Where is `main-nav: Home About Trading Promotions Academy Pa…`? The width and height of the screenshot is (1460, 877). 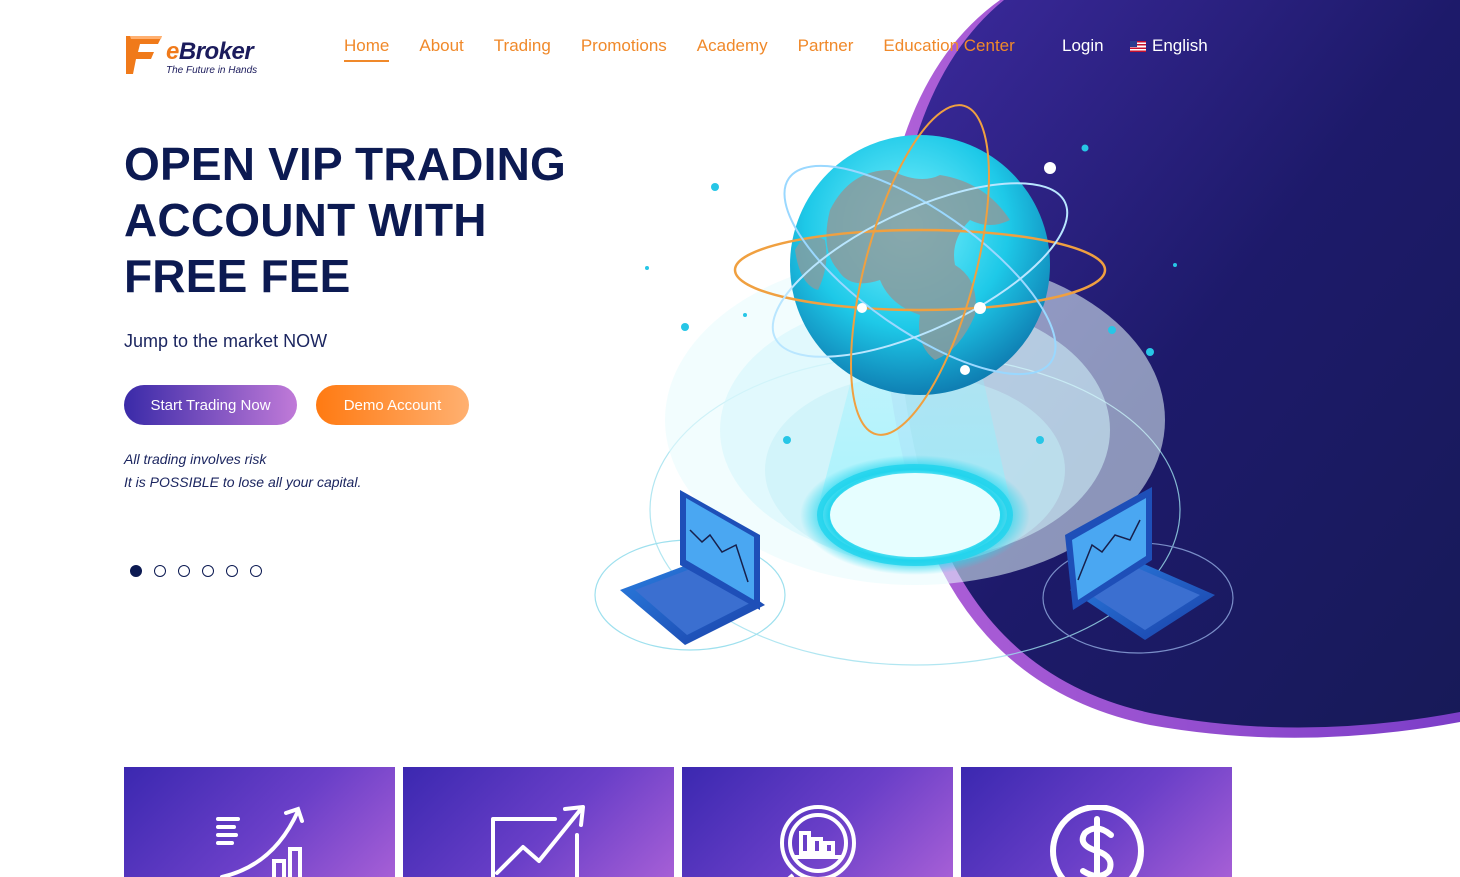 main-nav: Home About Trading Promotions Academy Pa… is located at coordinates (694, 49).